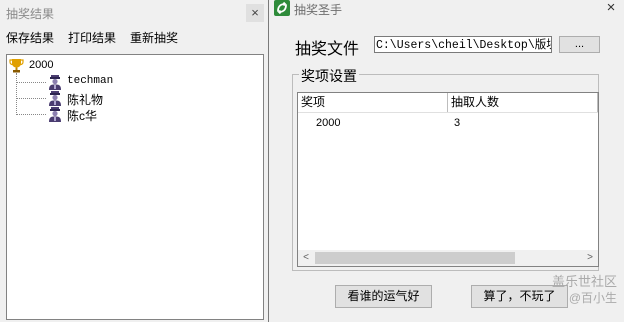 The width and height of the screenshot is (624, 322). Describe the element at coordinates (383, 296) in the screenshot. I see `draw-lottery-button: 看谁的运气好` at that location.